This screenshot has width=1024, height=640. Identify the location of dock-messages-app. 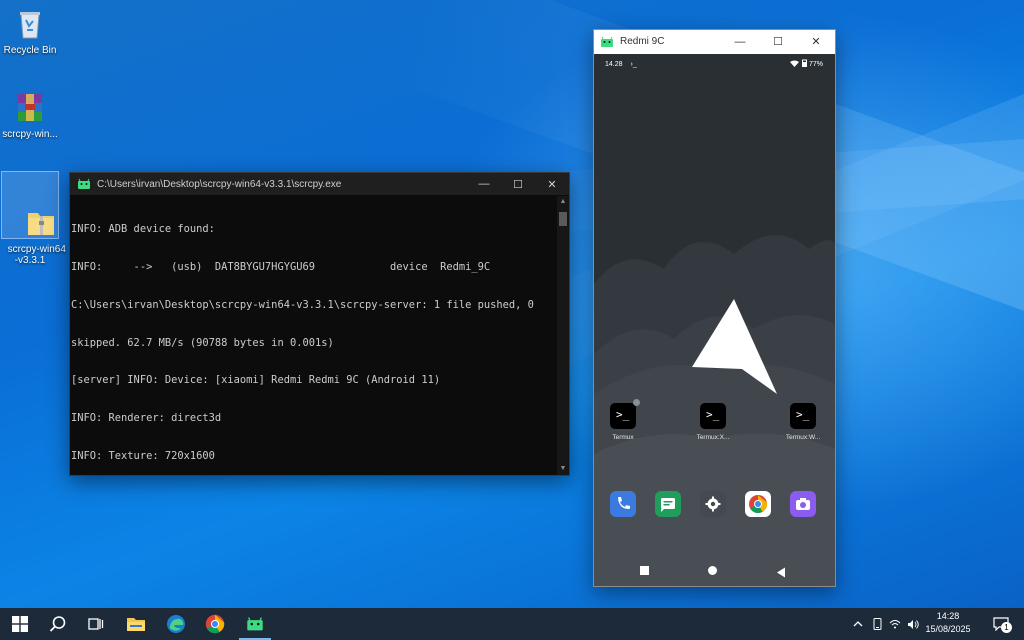
(668, 504).